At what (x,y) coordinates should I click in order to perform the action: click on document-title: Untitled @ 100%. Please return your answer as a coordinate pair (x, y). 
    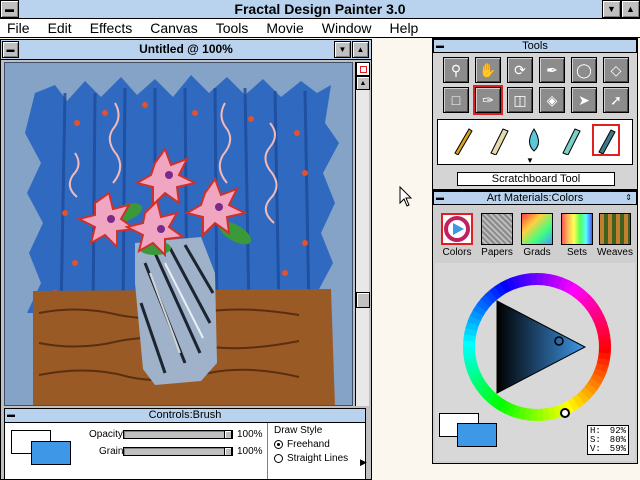
    Looking at the image, I should click on (186, 49).